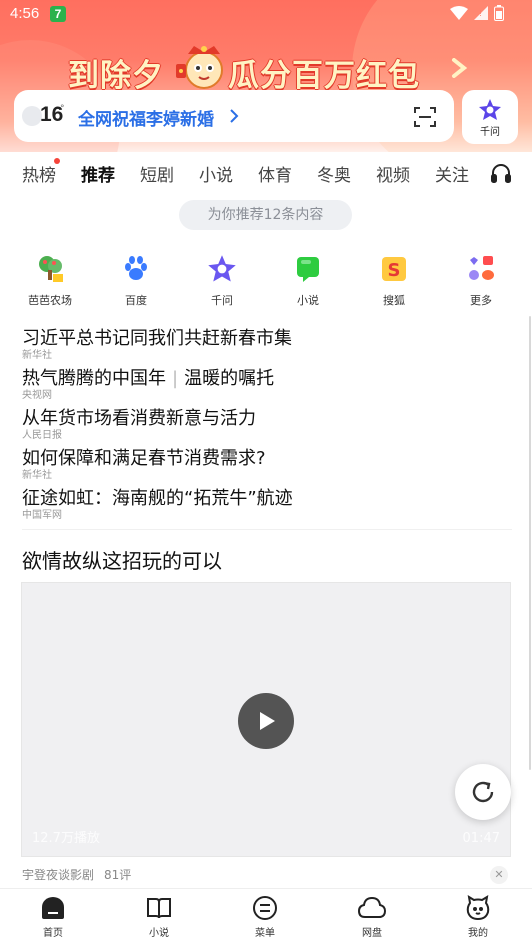 The height and width of the screenshot is (946, 532). I want to click on sohu-icon: S, so click(394, 269).